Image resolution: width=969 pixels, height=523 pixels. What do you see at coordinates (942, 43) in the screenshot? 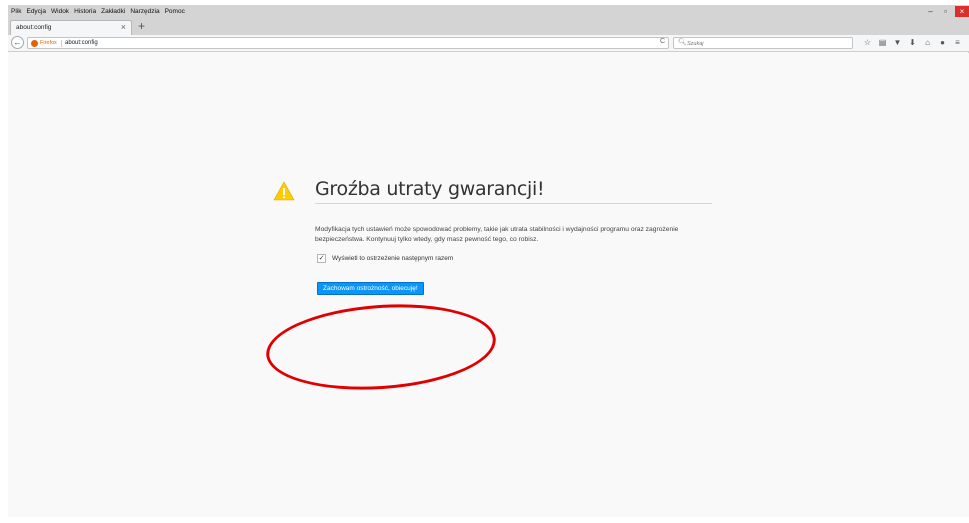
I see `account-icon: ●` at bounding box center [942, 43].